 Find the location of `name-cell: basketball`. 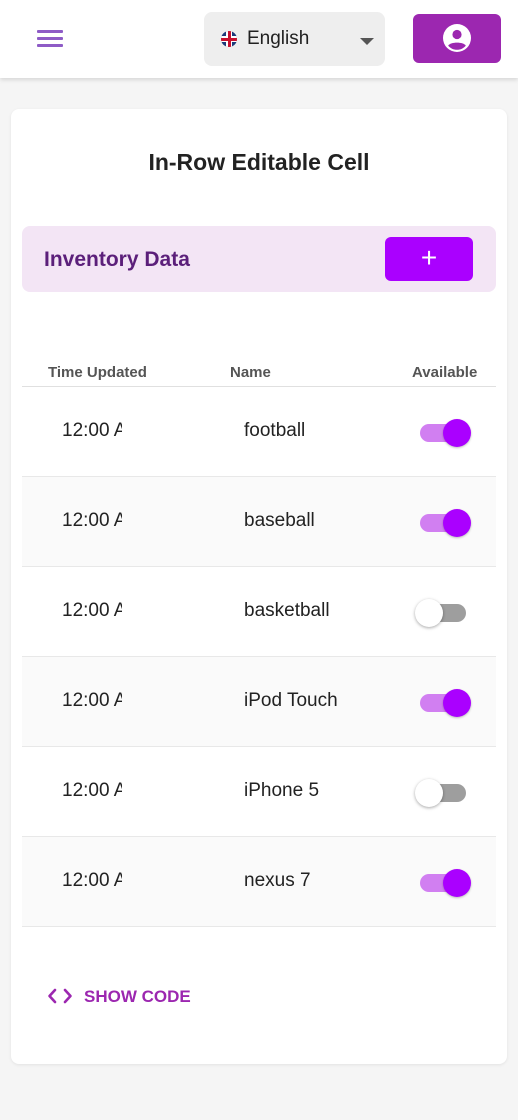

name-cell: basketball is located at coordinates (287, 611).